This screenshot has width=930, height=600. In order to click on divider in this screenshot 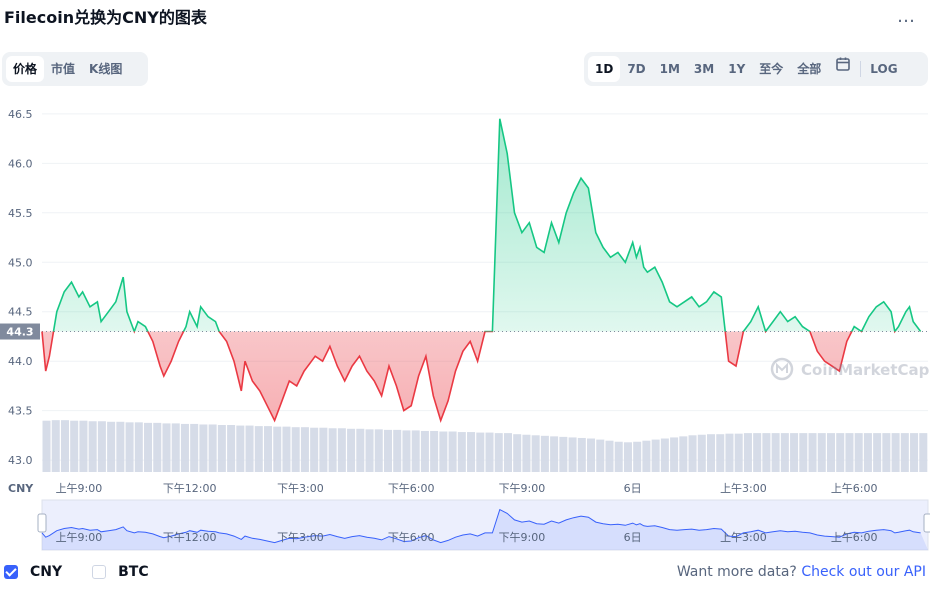, I will do `click(861, 69)`.